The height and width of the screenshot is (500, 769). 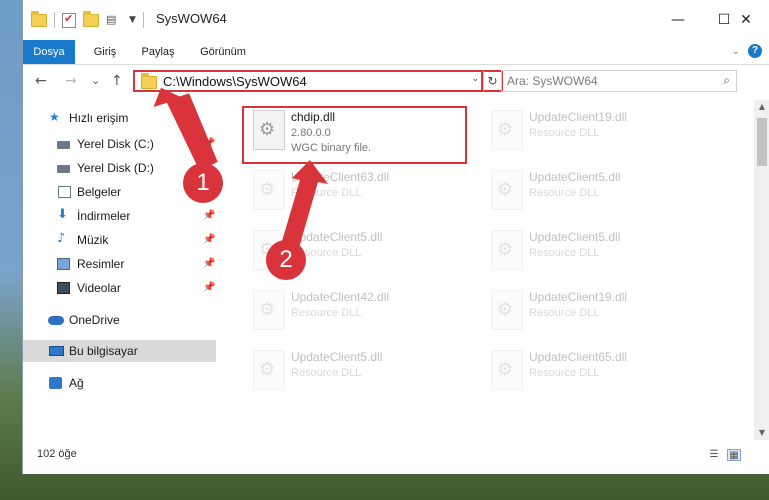 What do you see at coordinates (203, 183) in the screenshot?
I see `step-badge-1: 1` at bounding box center [203, 183].